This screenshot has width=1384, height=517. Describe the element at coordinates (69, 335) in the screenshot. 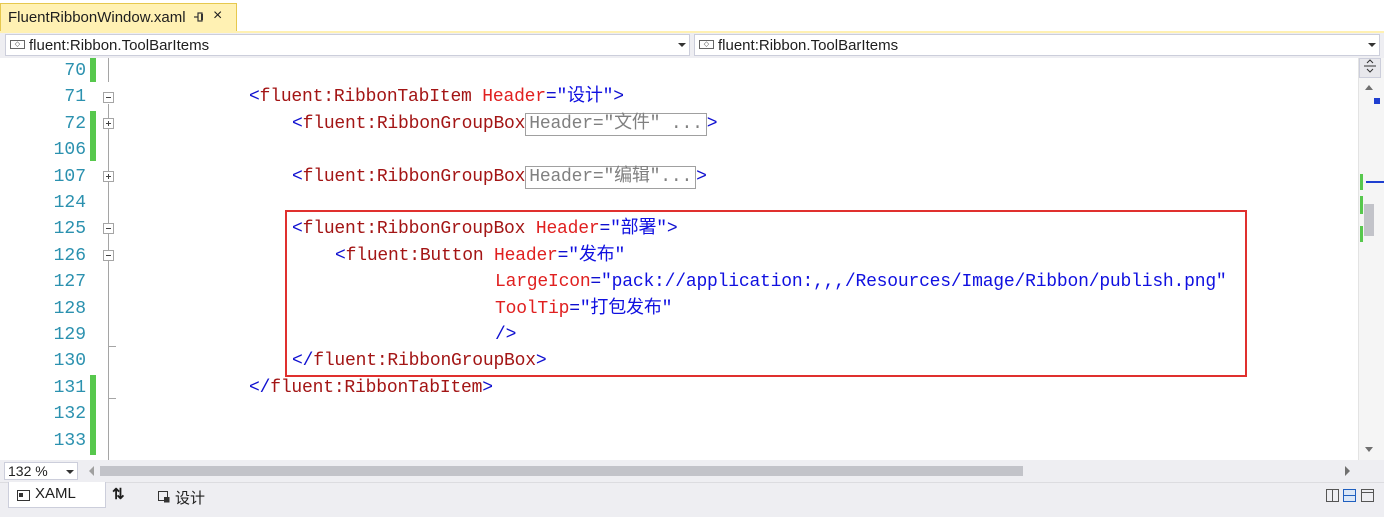

I see `line-number: 129` at that location.